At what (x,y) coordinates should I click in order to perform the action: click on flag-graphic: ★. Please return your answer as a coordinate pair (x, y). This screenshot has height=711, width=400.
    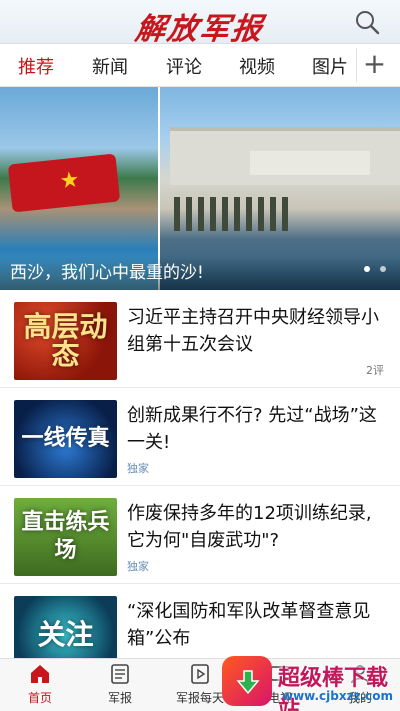
    Looking at the image, I should click on (64, 183).